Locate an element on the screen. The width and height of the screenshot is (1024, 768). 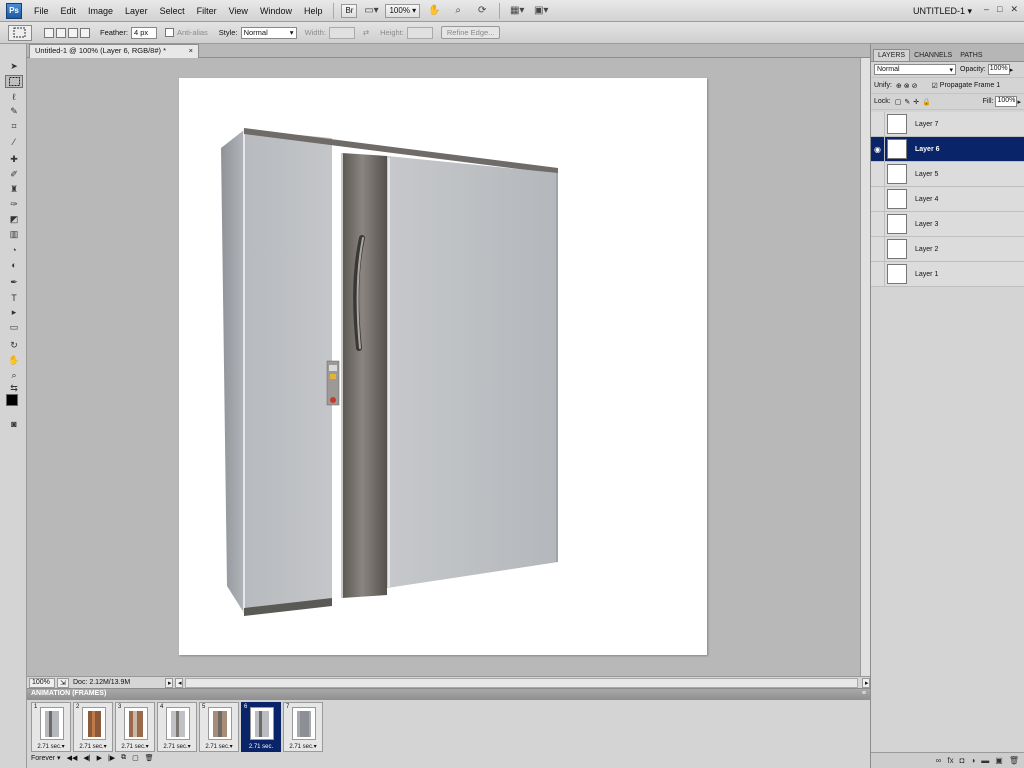
foreground-color-swatch is located at coordinates (12, 400).